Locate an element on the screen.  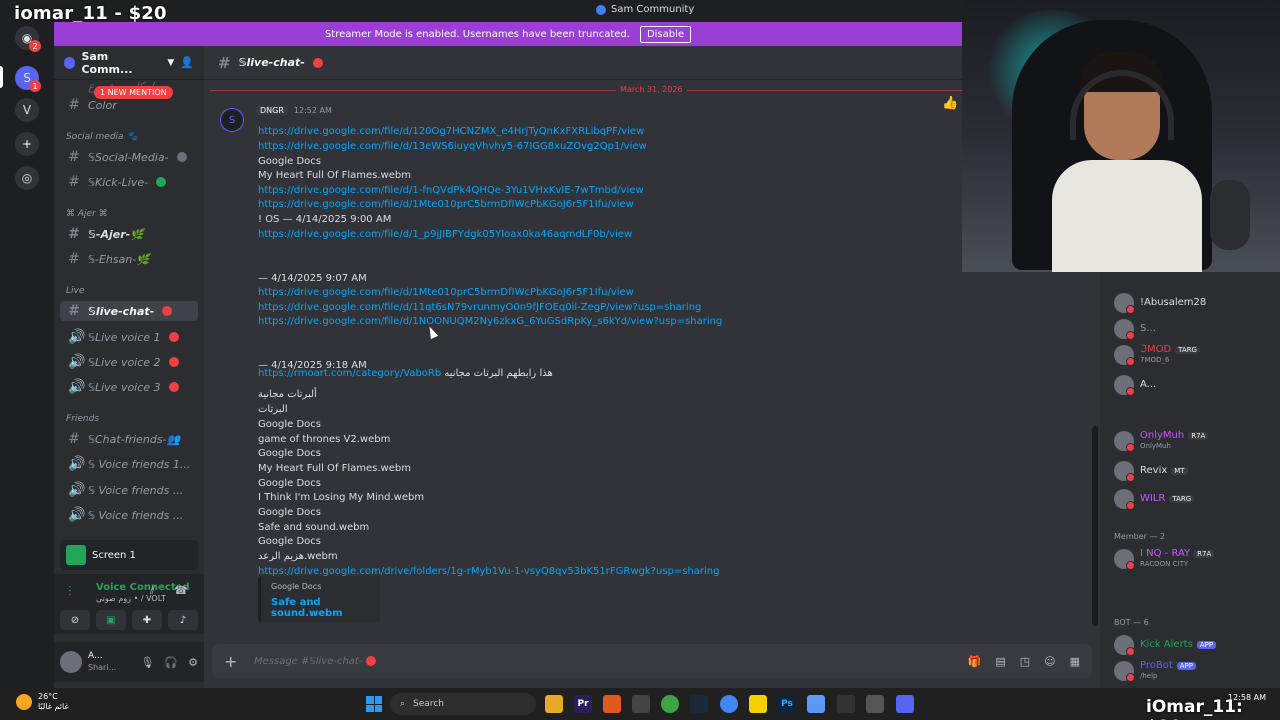
category-live: Live is located at coordinates (75, 291).